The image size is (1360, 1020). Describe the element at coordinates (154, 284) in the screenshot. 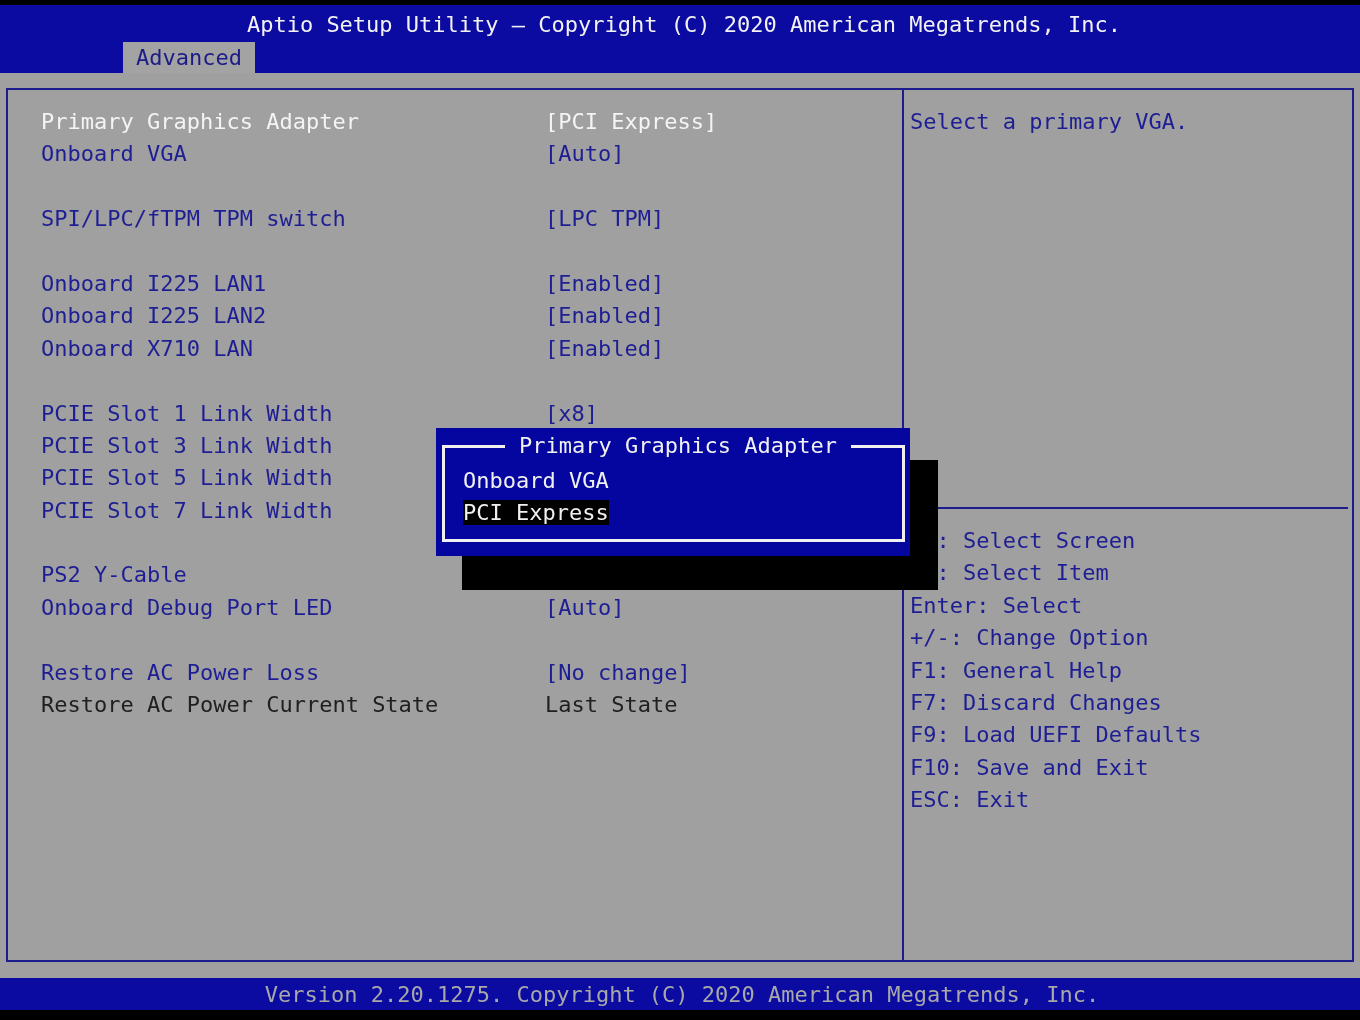

I see `setting-label: Onboard I225 LAN1` at that location.